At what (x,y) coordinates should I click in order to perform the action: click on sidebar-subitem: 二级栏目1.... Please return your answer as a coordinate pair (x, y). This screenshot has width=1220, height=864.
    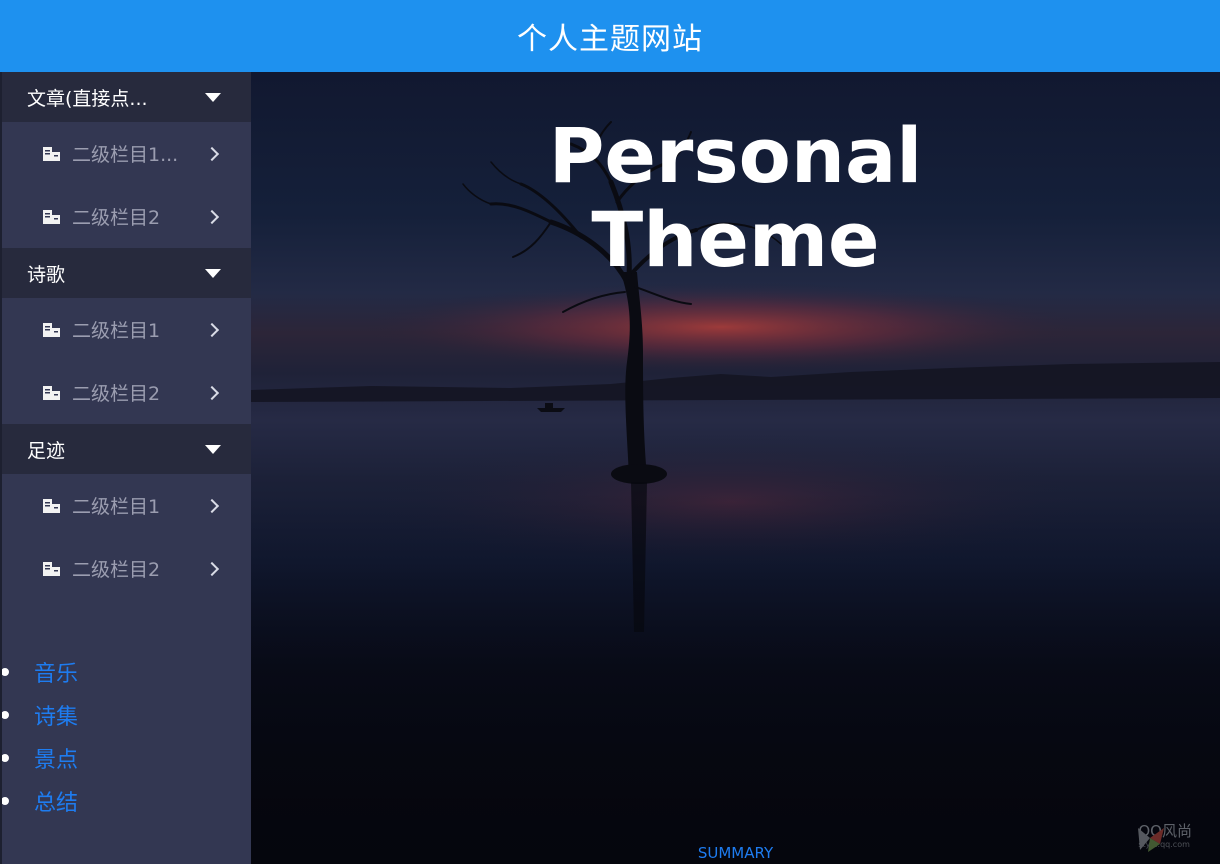
    Looking at the image, I should click on (126, 153).